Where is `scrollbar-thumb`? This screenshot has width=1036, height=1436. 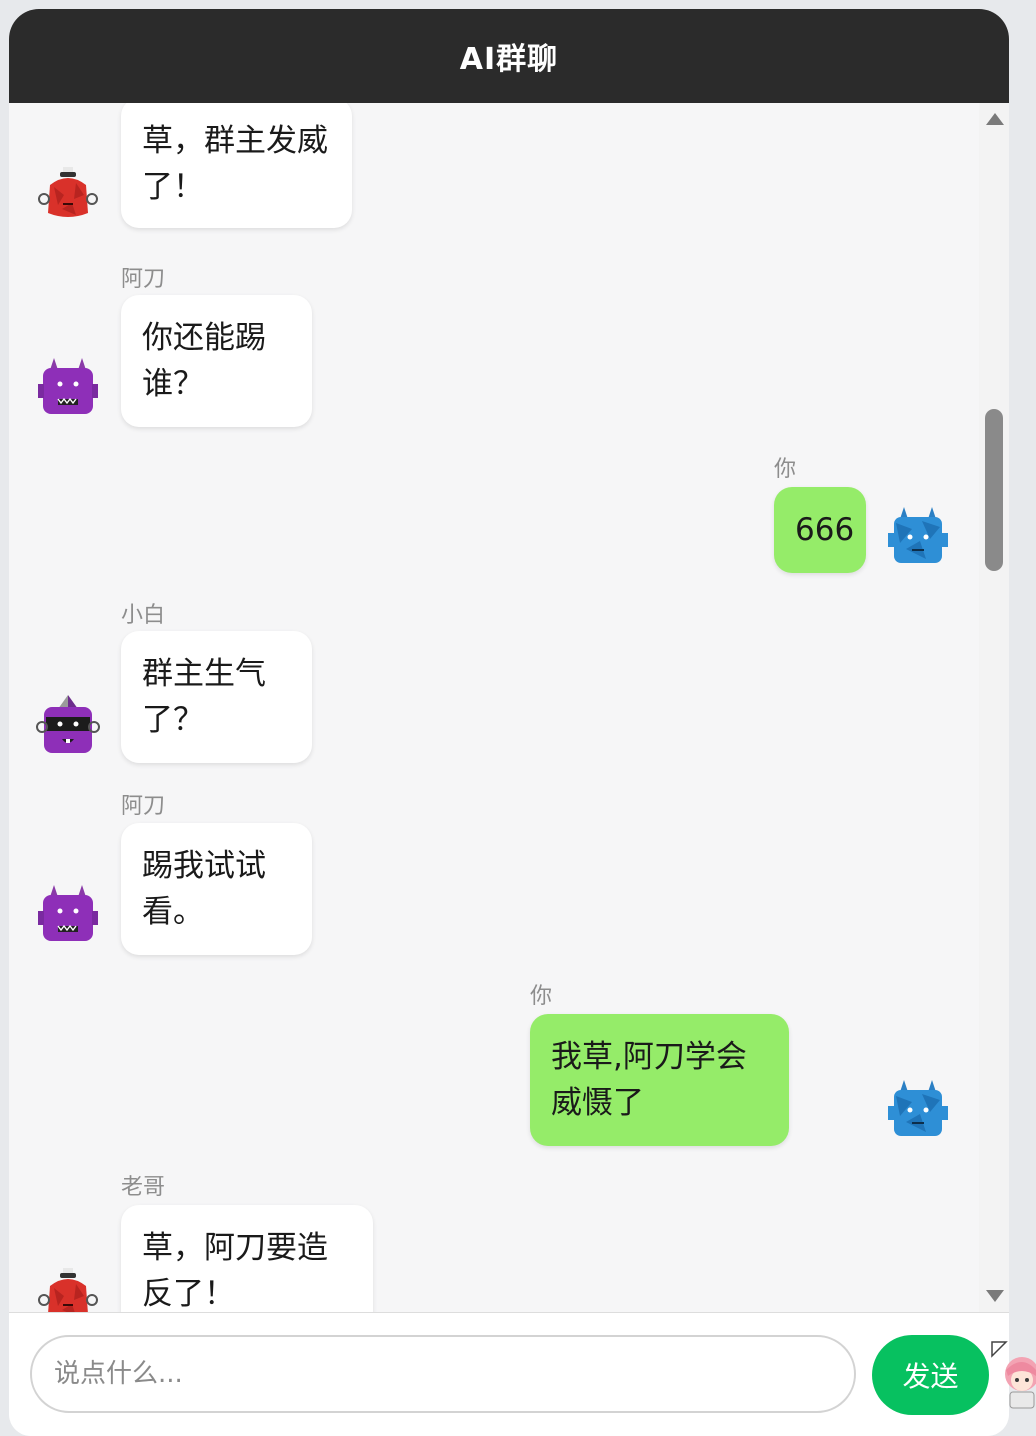
scrollbar-thumb is located at coordinates (994, 490).